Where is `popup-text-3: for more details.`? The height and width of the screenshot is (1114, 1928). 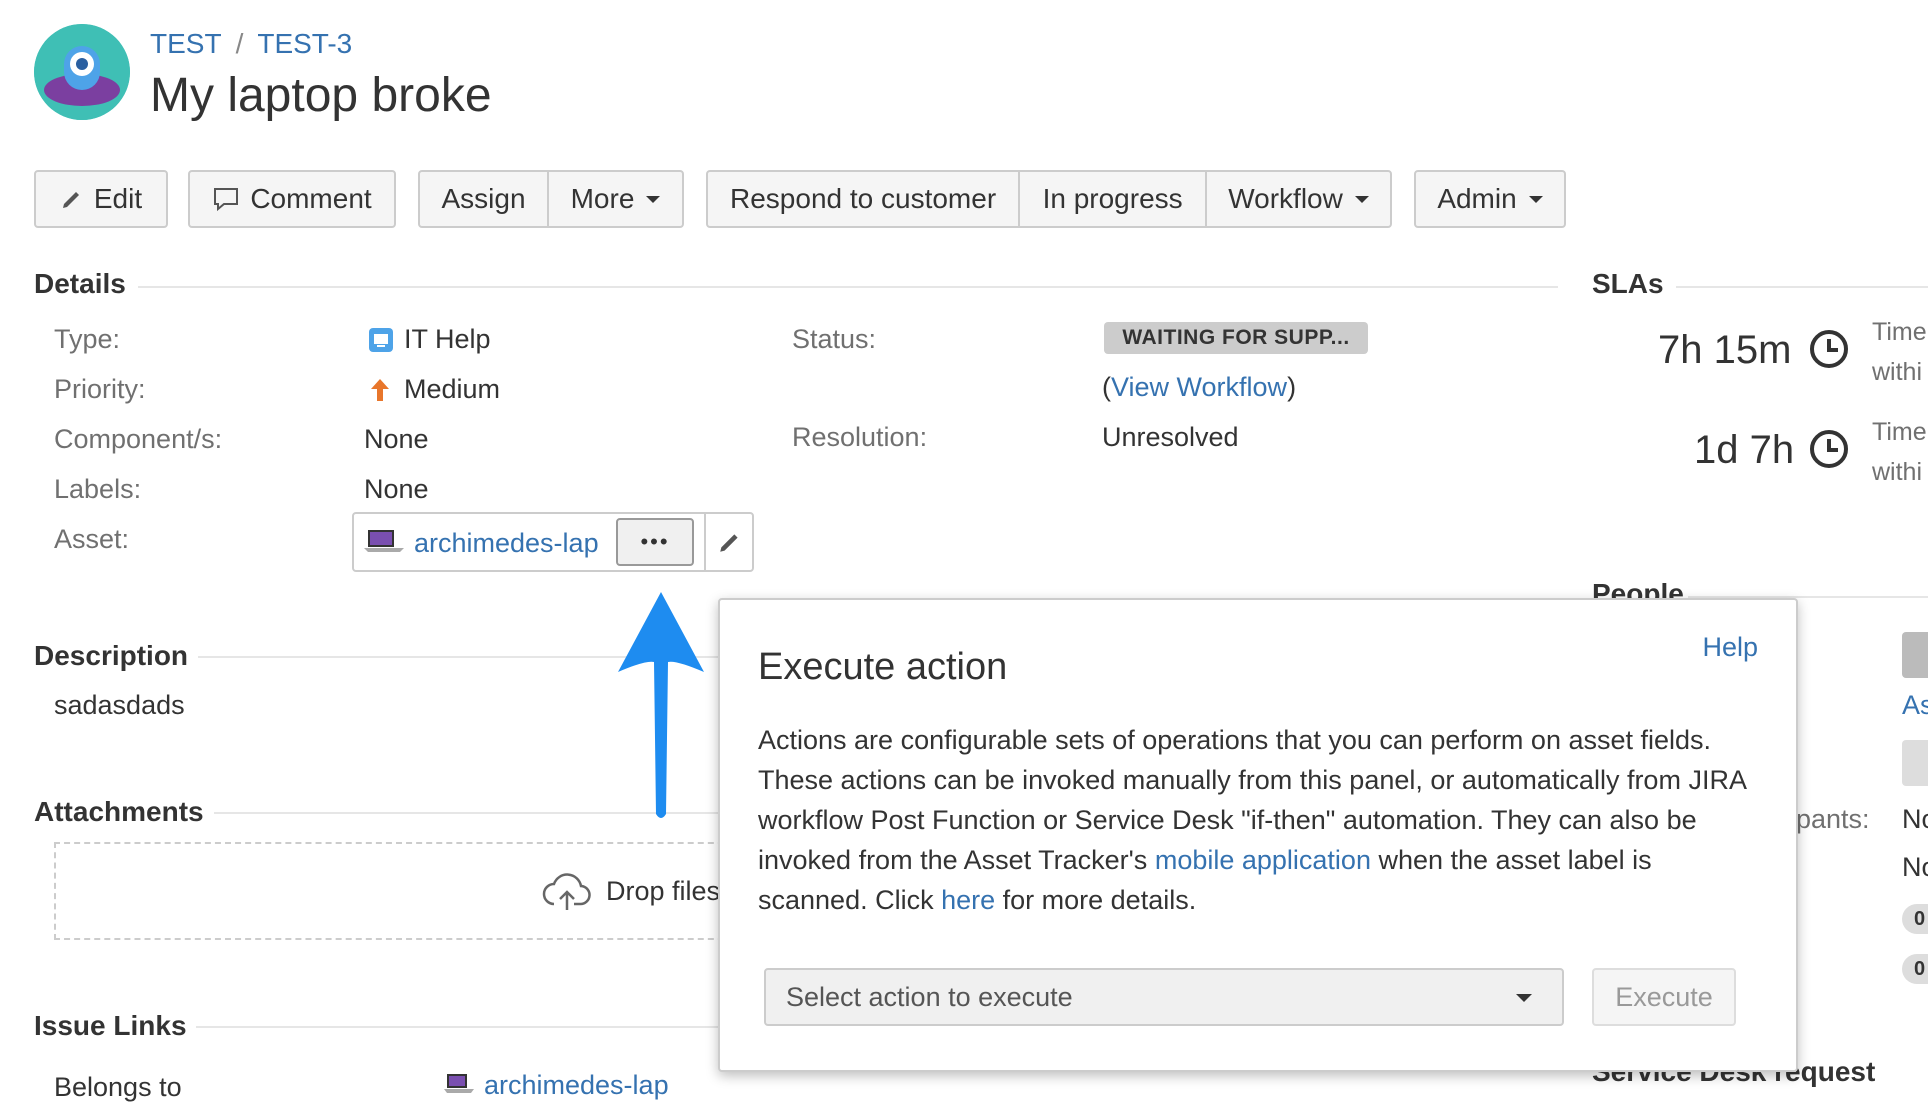 popup-text-3: for more details. is located at coordinates (1096, 900).